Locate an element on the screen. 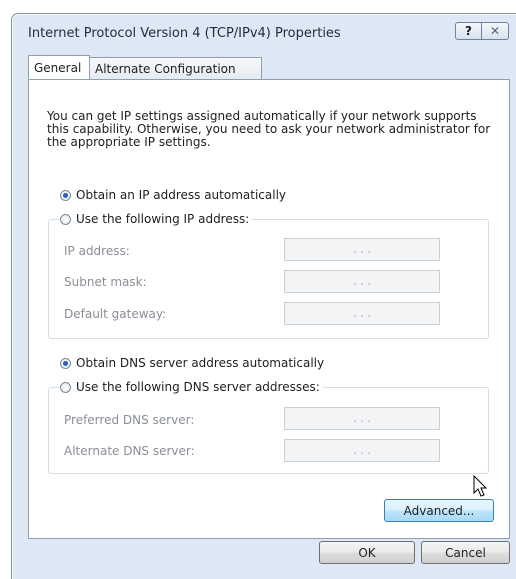 This screenshot has height=579, width=516. default-gateway-value: . . . is located at coordinates (362, 313).